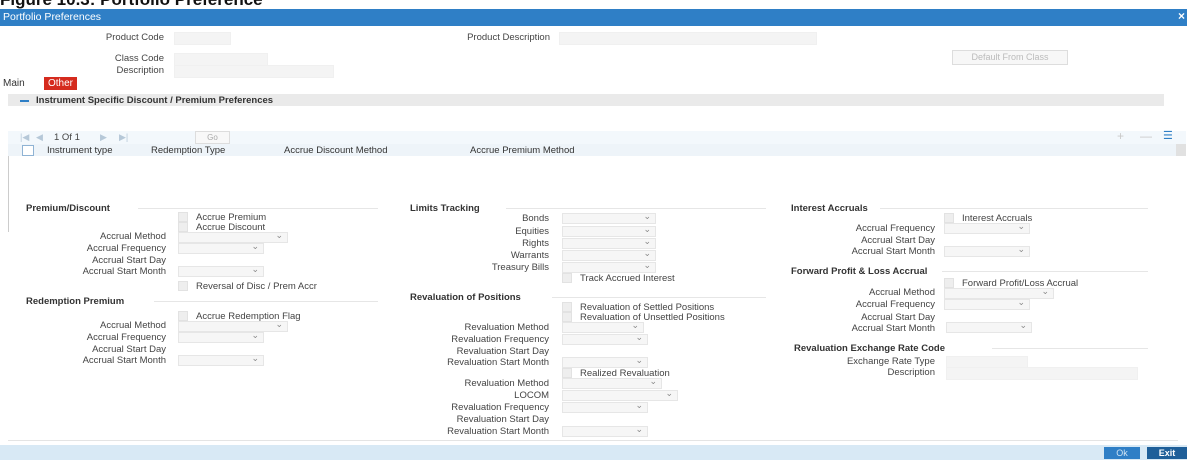 The width and height of the screenshot is (1187, 460). I want to click on tab-main: Main, so click(14, 83).